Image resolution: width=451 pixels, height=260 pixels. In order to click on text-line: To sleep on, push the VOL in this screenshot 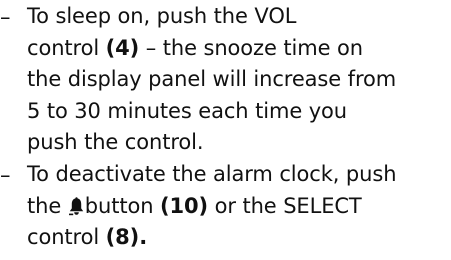, I will do `click(237, 17)`.